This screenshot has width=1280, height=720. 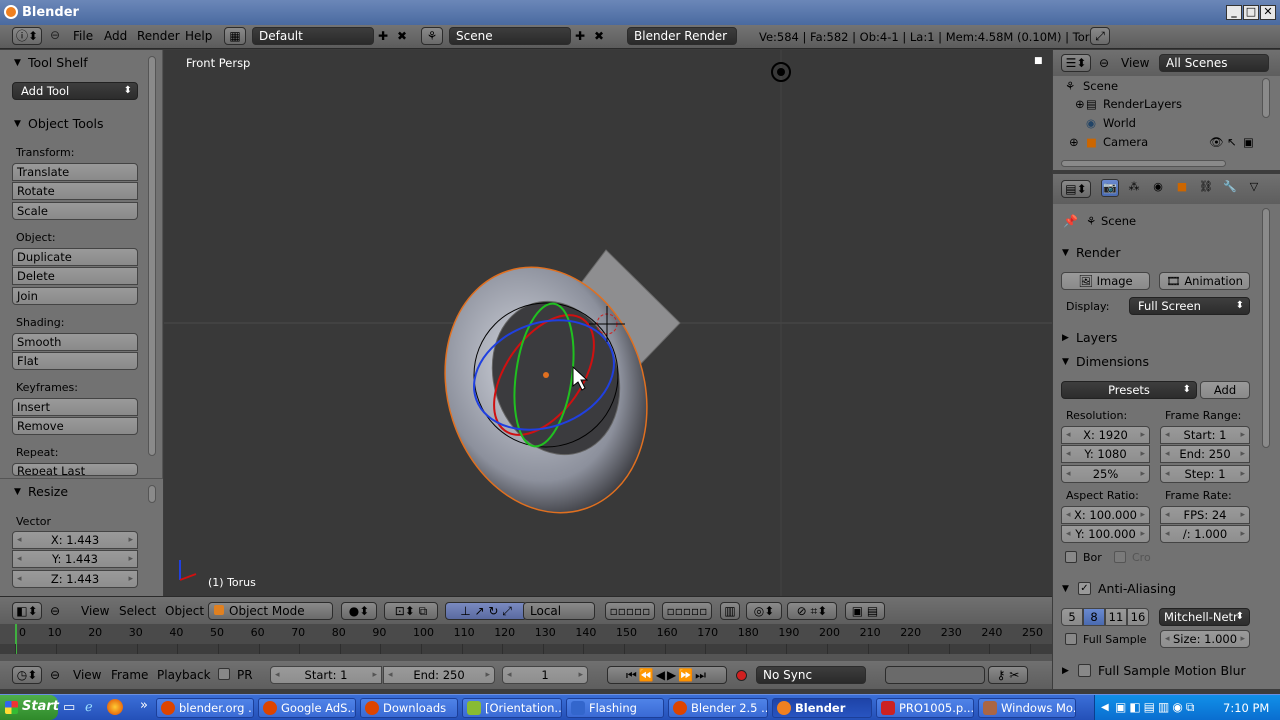 What do you see at coordinates (1155, 338) in the screenshot?
I see `layers-panel-header: Layers` at bounding box center [1155, 338].